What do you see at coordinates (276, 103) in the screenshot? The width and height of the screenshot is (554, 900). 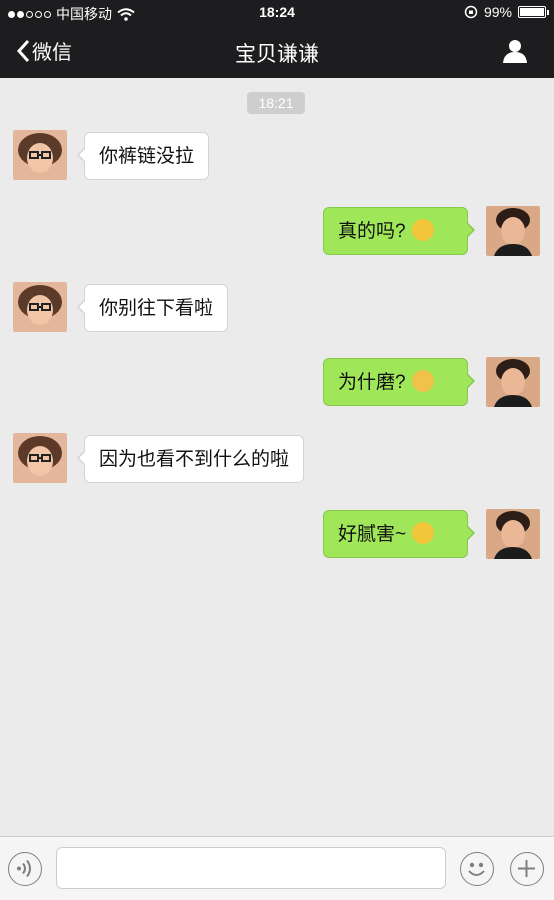 I see `chat-timestamp: 18:21` at bounding box center [276, 103].